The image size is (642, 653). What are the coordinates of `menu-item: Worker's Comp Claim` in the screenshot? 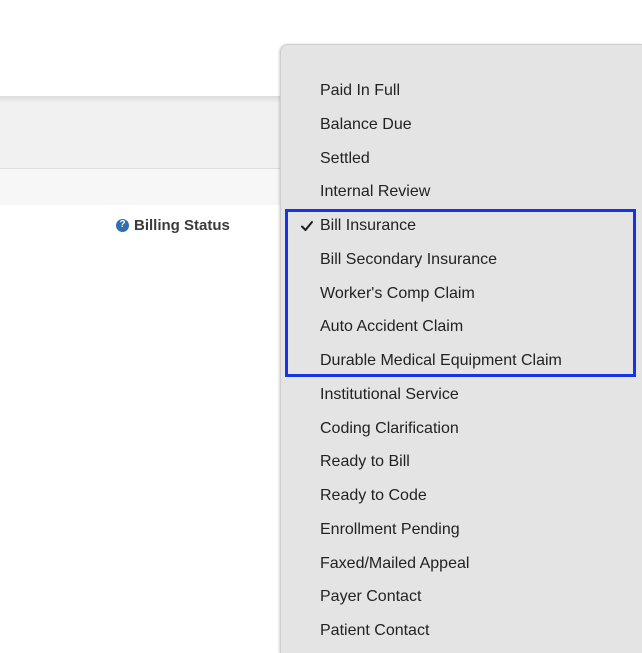 It's located at (461, 294).